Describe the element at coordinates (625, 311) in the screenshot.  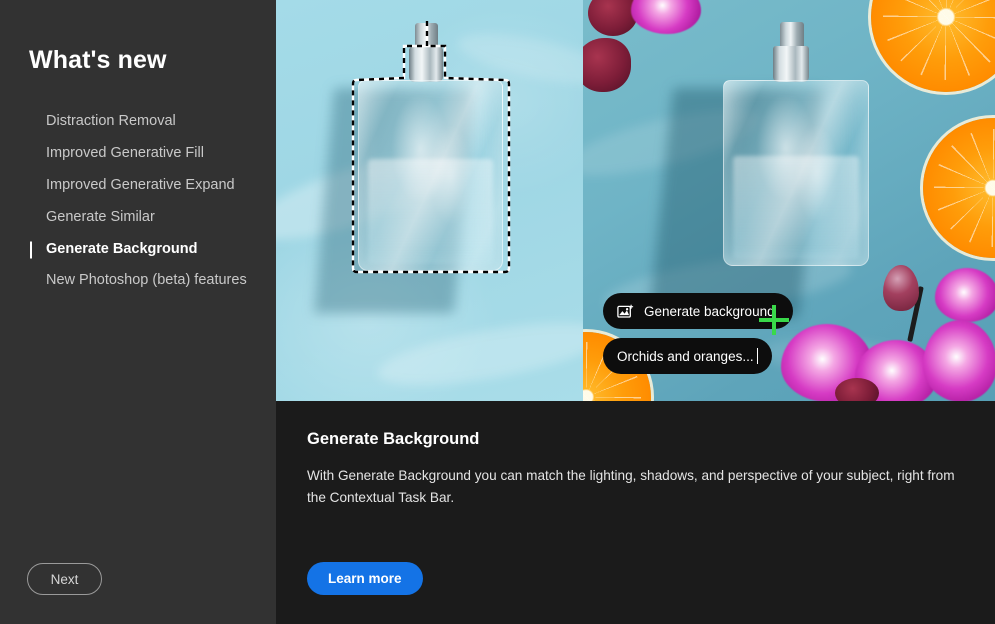
I see `image-icon` at that location.